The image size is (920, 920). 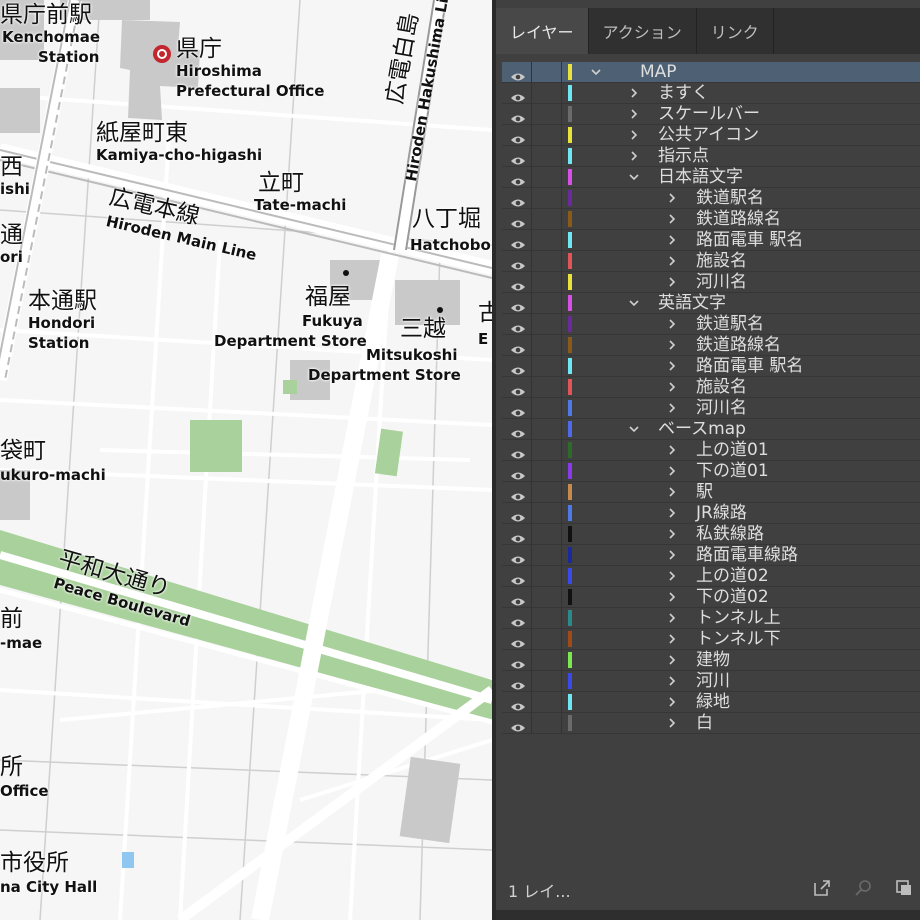 I want to click on layer-row: 下の道01, so click(x=711, y=471).